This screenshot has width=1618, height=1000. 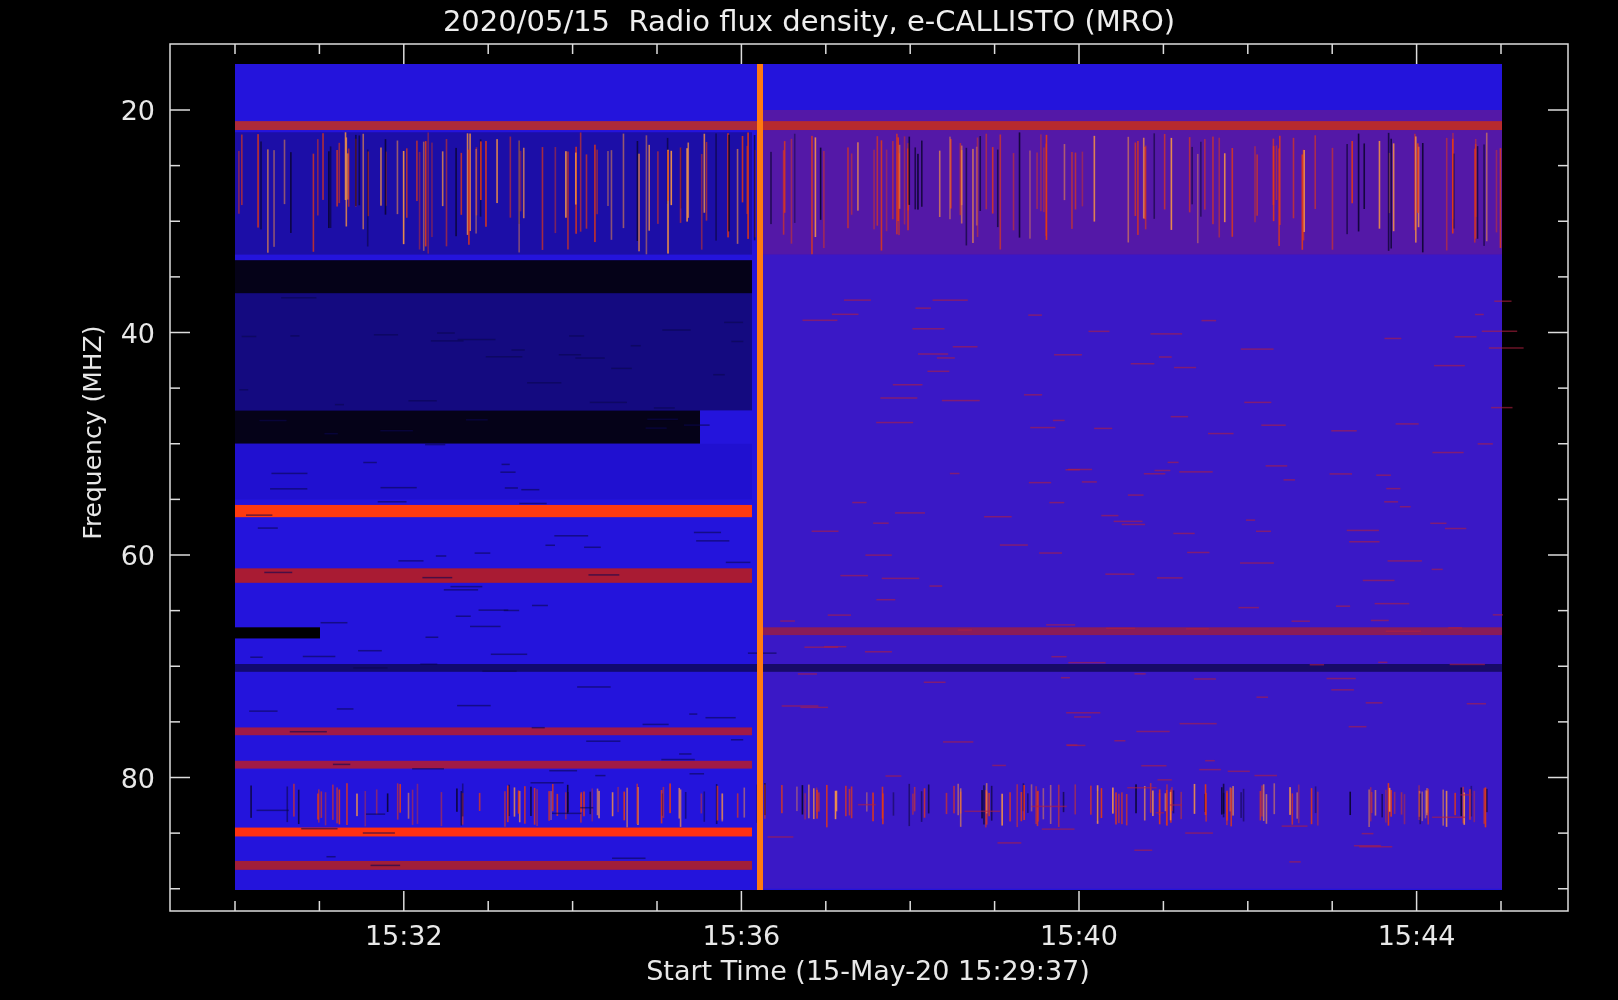 What do you see at coordinates (92, 432) in the screenshot?
I see `y-axis-label: Frequency (MHZ)` at bounding box center [92, 432].